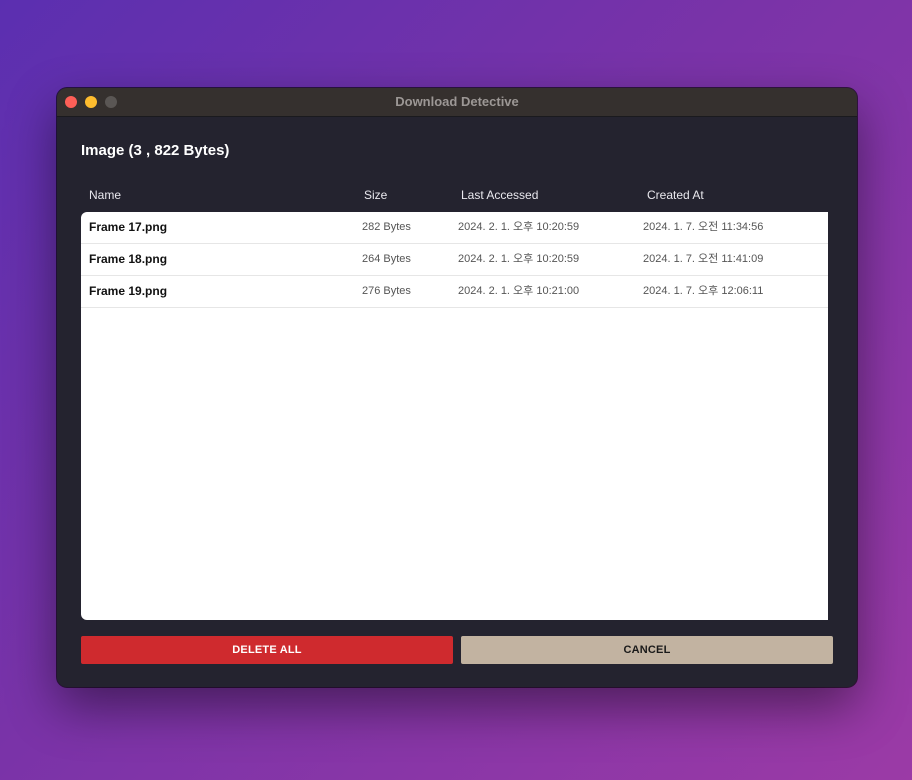 The image size is (912, 780). What do you see at coordinates (386, 259) in the screenshot?
I see `file-size: 264 Bytes` at bounding box center [386, 259].